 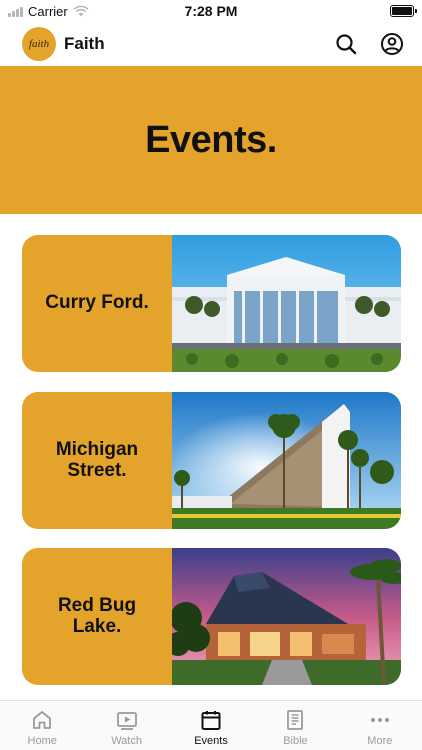 I want to click on bible-icon, so click(x=295, y=720).